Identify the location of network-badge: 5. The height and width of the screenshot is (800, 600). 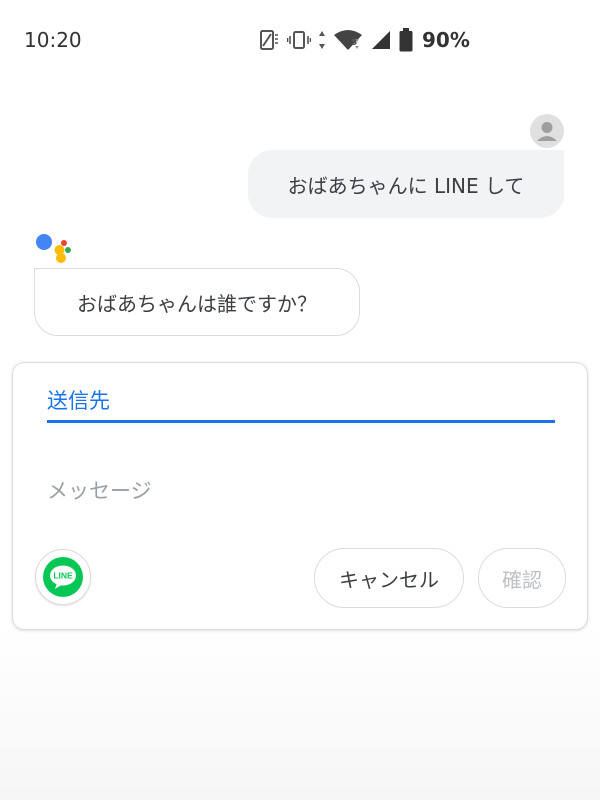
(354, 43).